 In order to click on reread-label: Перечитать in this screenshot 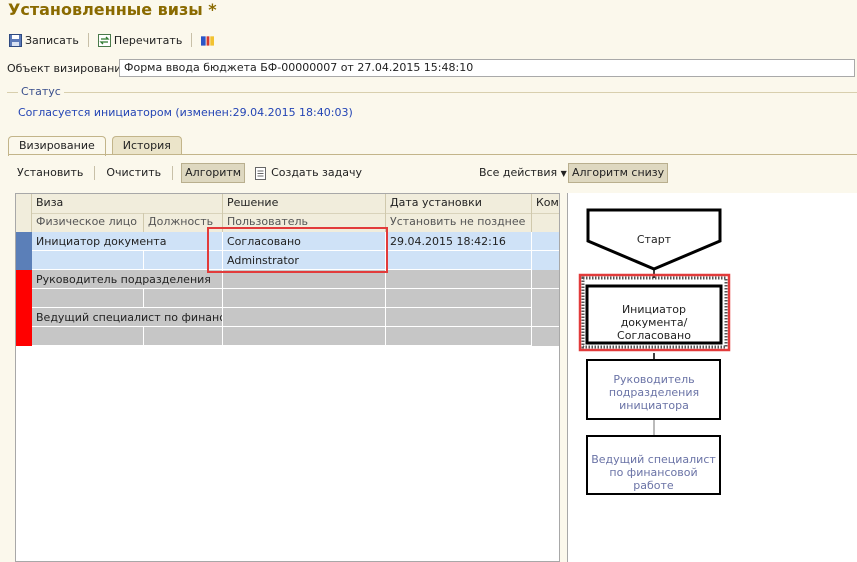, I will do `click(148, 40)`.